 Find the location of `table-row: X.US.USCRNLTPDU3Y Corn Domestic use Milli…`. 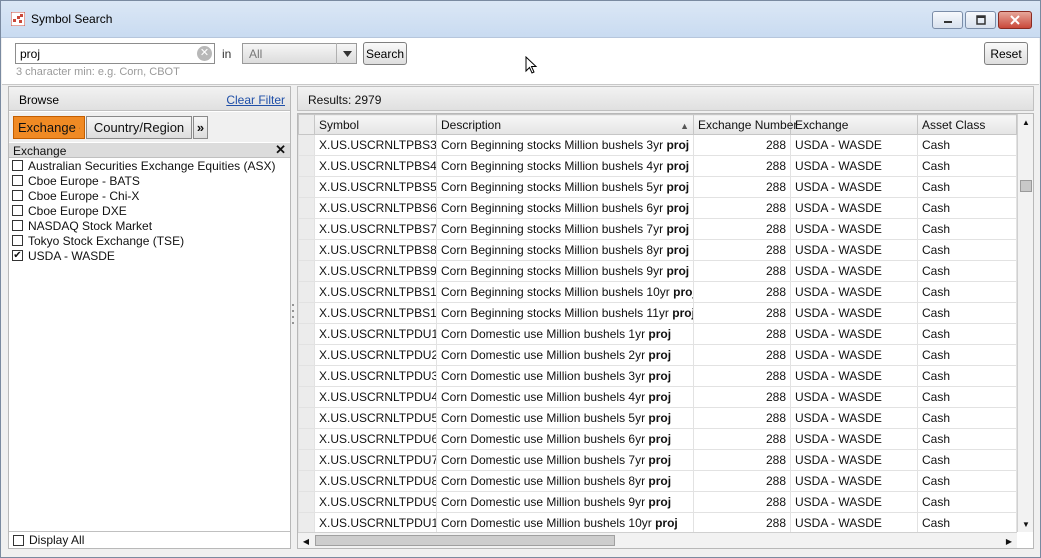

table-row: X.US.USCRNLTPDU3Y Corn Domestic use Milli… is located at coordinates (657, 376).